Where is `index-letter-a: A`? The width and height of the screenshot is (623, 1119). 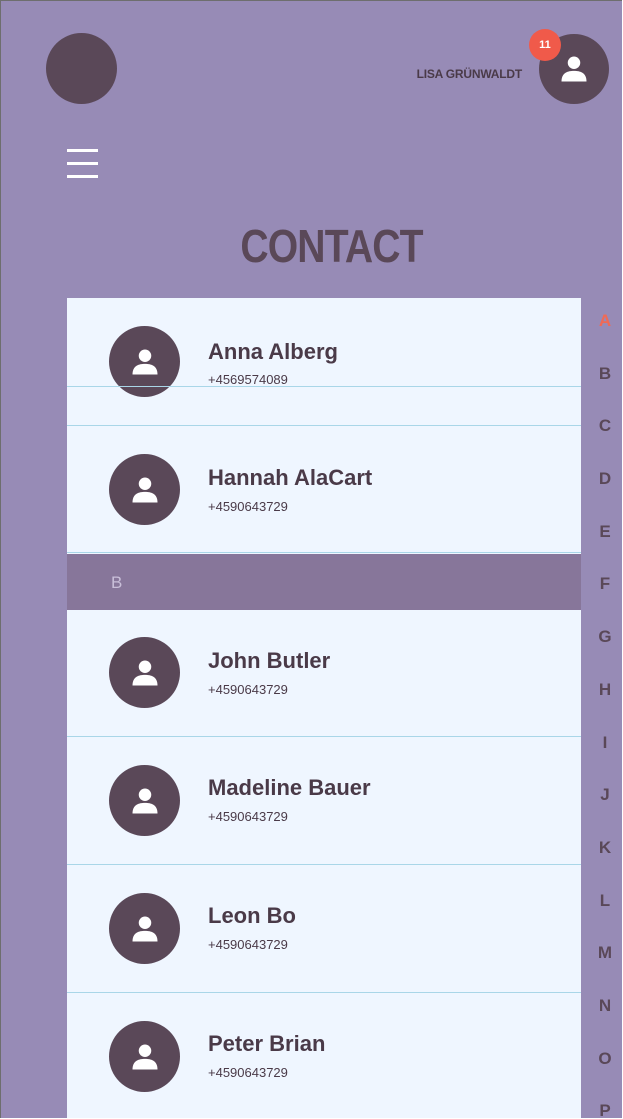
index-letter-a: A is located at coordinates (604, 327).